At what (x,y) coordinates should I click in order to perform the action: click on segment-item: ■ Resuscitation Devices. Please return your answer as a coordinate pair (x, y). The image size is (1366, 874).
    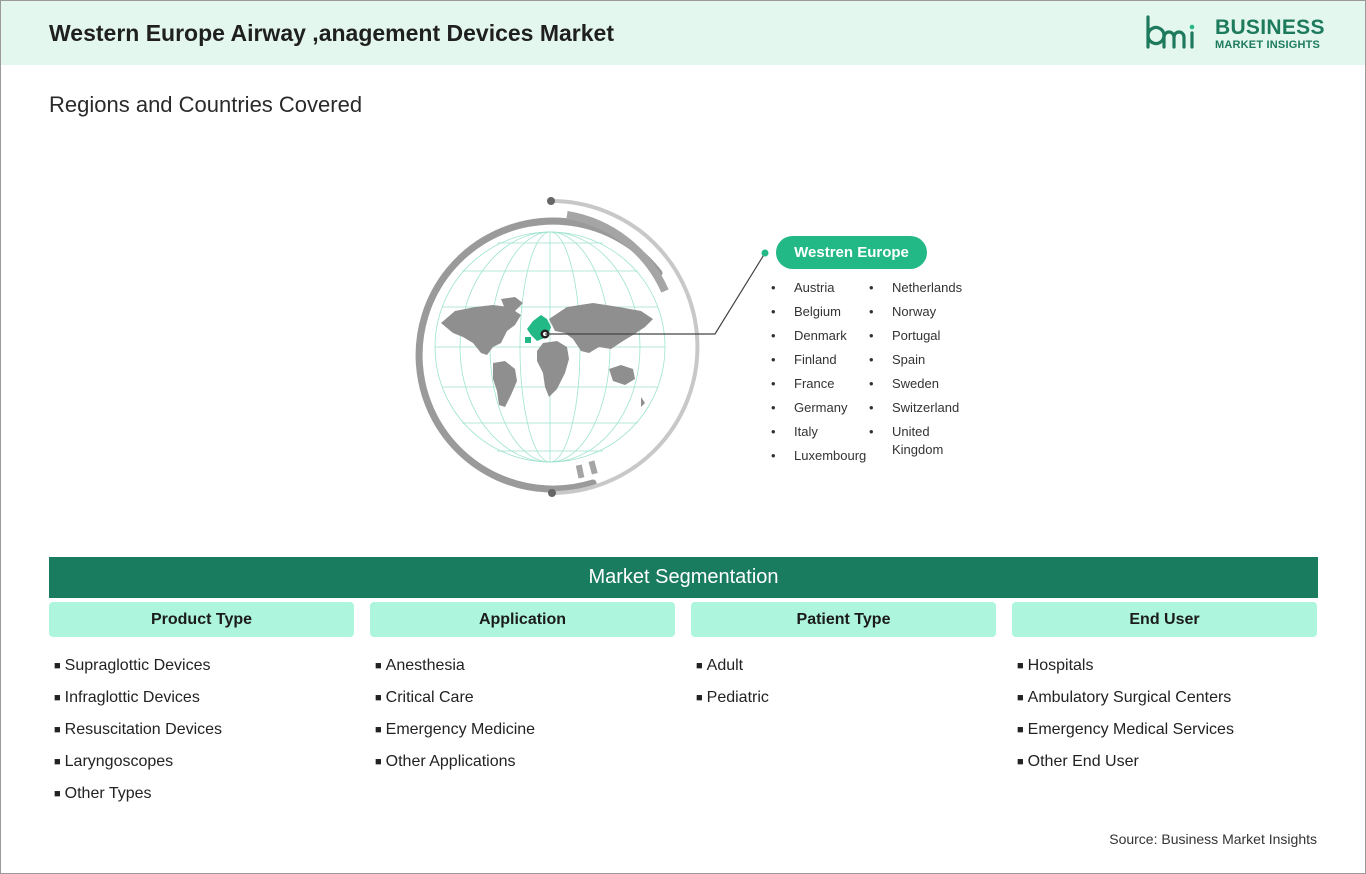
    Looking at the image, I should click on (138, 729).